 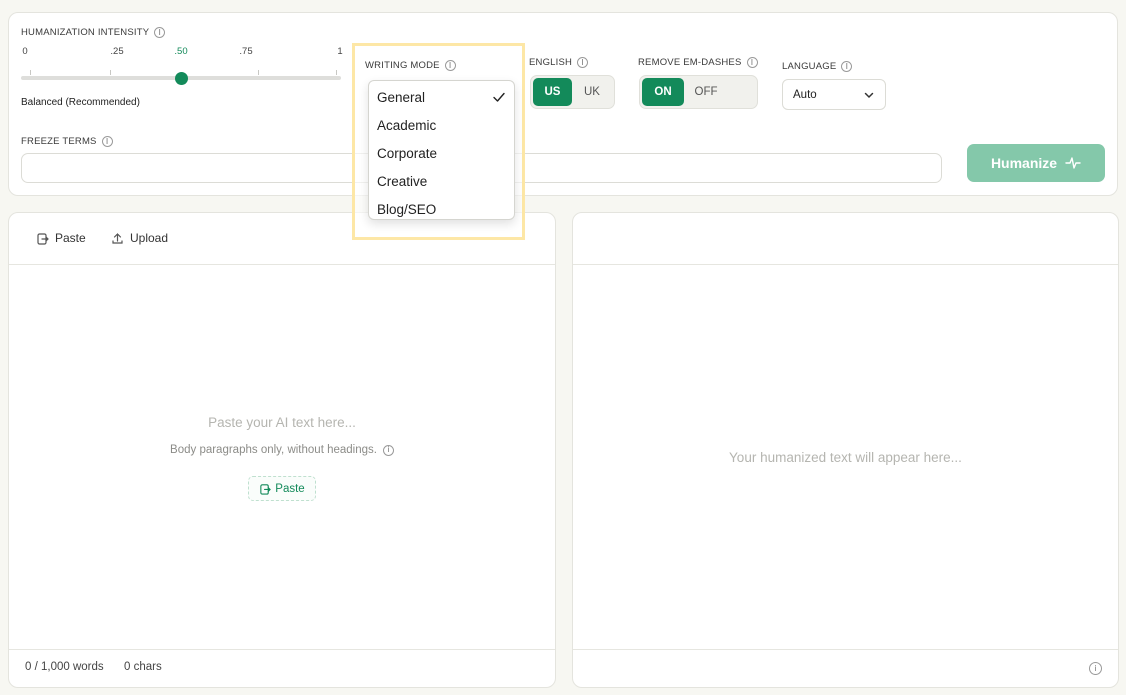 I want to click on paste-header-button: Paste, so click(x=61, y=238).